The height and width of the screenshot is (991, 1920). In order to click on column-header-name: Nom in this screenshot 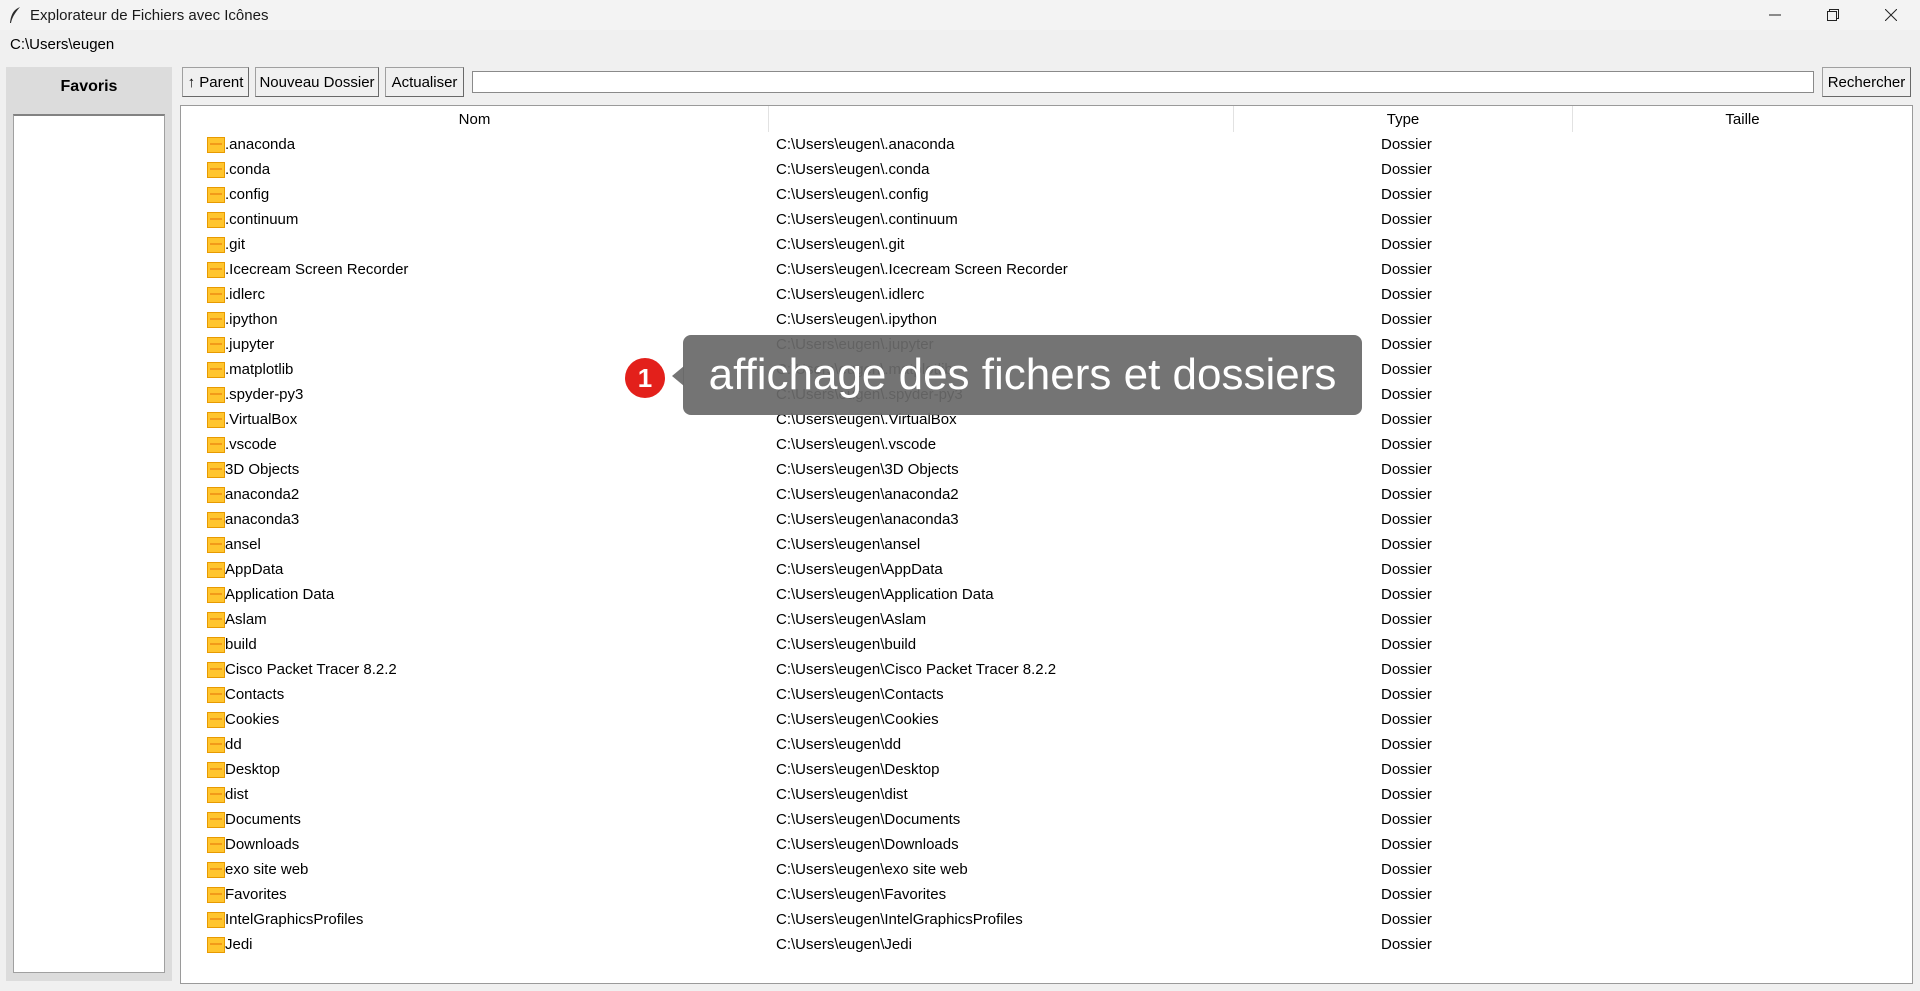, I will do `click(475, 119)`.